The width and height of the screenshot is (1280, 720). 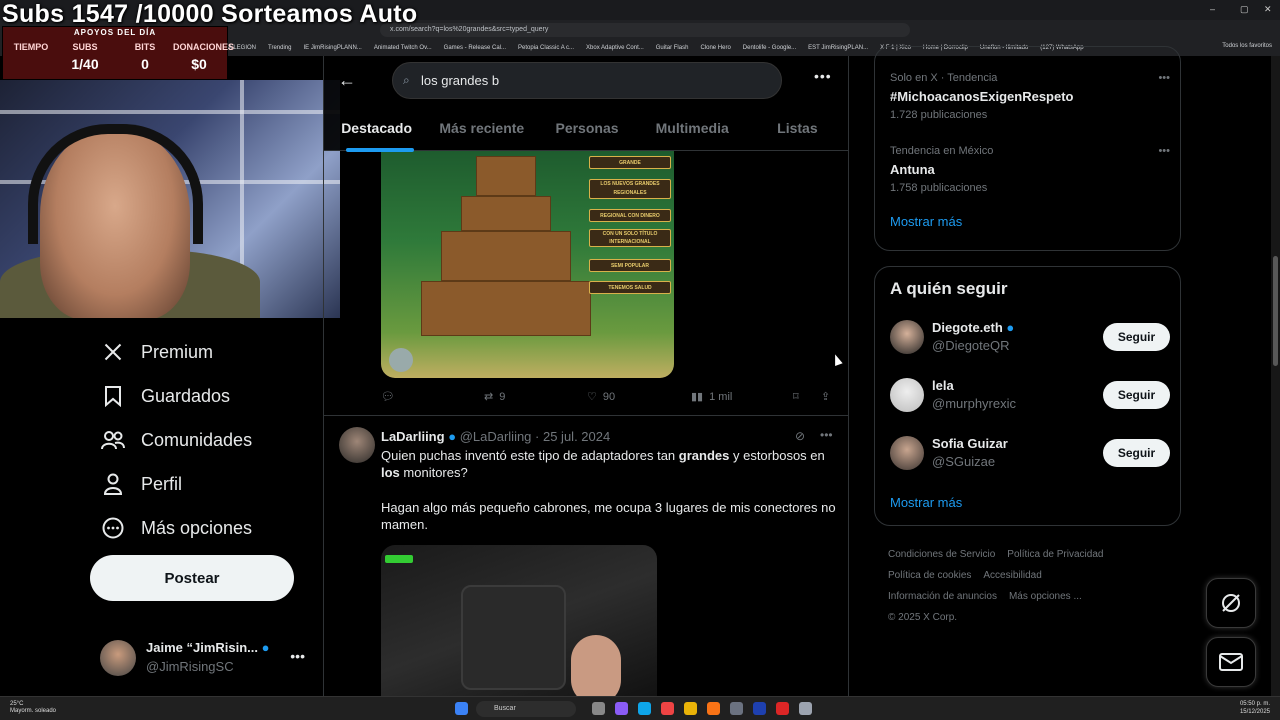 I want to click on heart-icon: ♡, so click(x=592, y=397).